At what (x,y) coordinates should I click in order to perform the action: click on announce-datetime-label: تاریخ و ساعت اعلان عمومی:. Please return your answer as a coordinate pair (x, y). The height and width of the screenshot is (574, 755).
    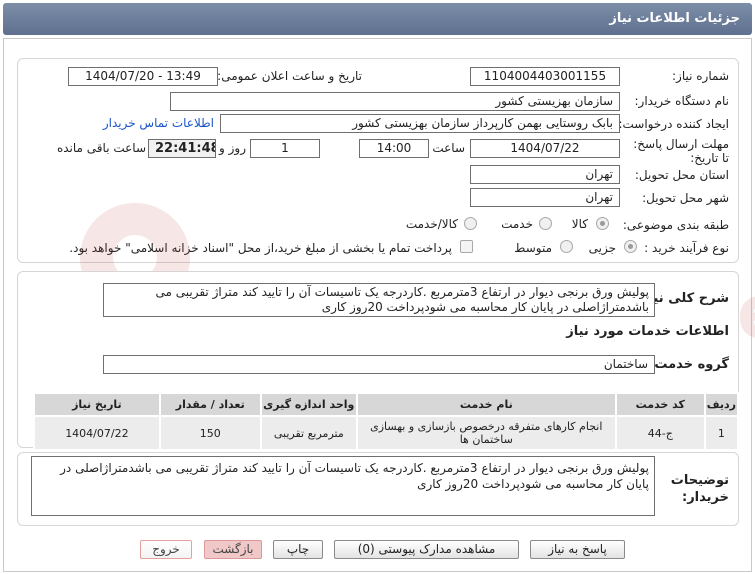
    Looking at the image, I should click on (289, 76).